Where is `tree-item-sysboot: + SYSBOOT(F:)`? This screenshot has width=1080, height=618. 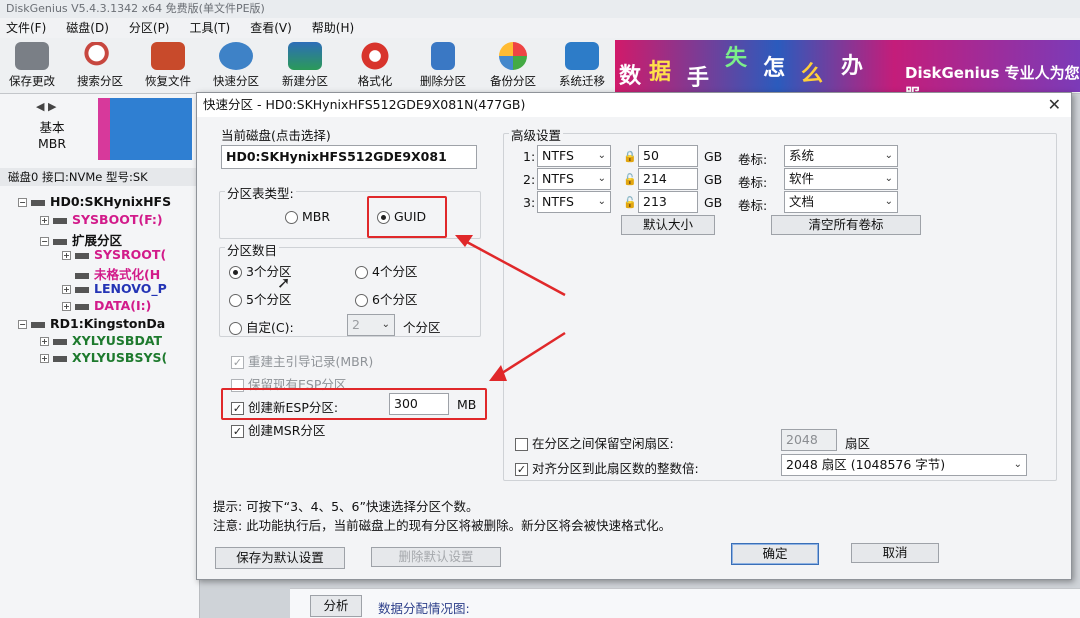
tree-item-sysboot: + SYSBOOT(F:) is located at coordinates (101, 219).